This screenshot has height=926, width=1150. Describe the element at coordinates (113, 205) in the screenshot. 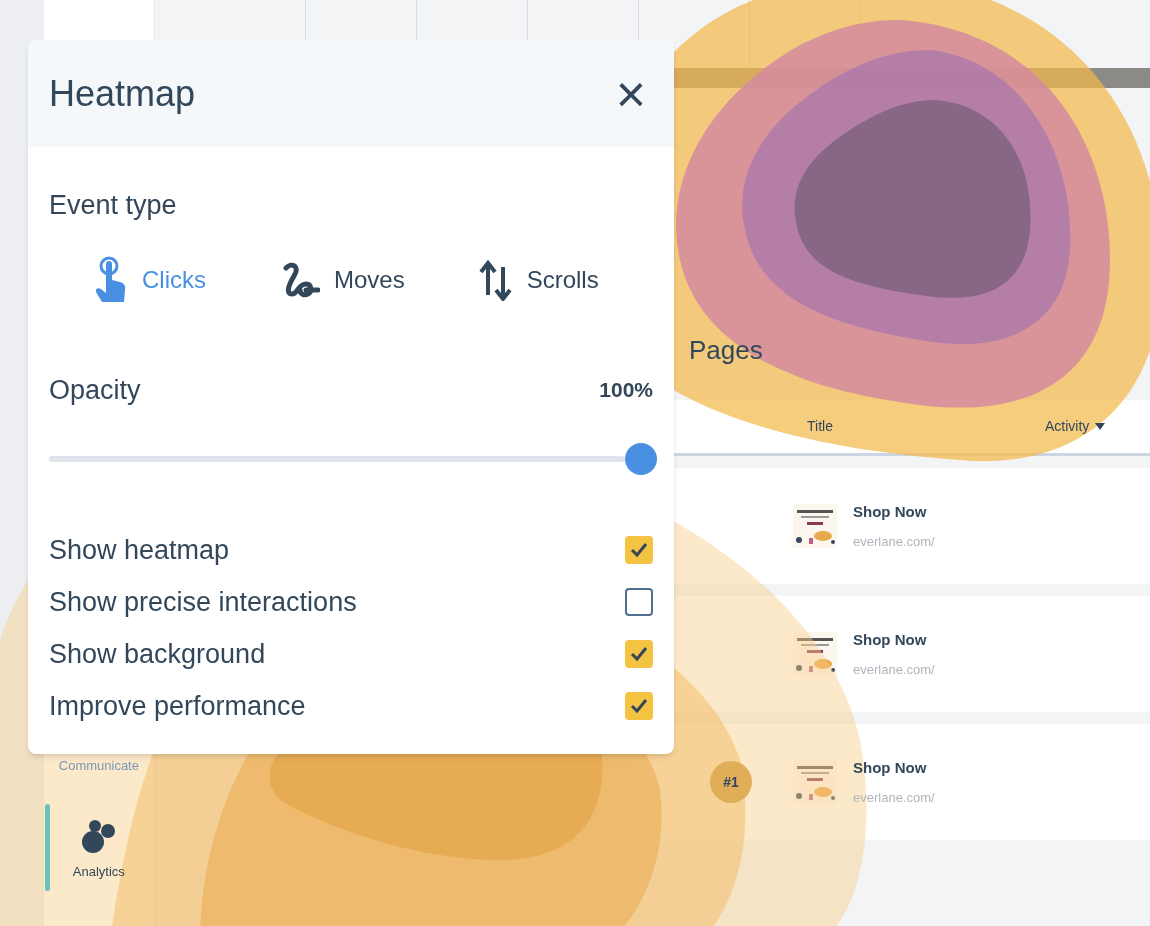

I see `section-label: Event type` at that location.